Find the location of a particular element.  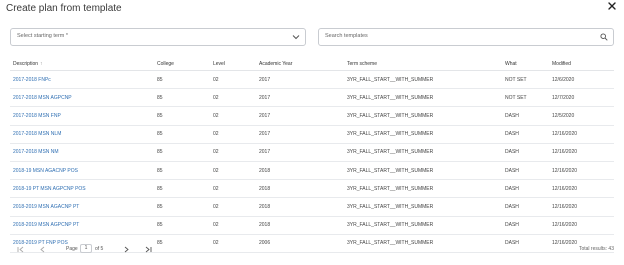

dialog-title: Create plan from template is located at coordinates (64, 8).